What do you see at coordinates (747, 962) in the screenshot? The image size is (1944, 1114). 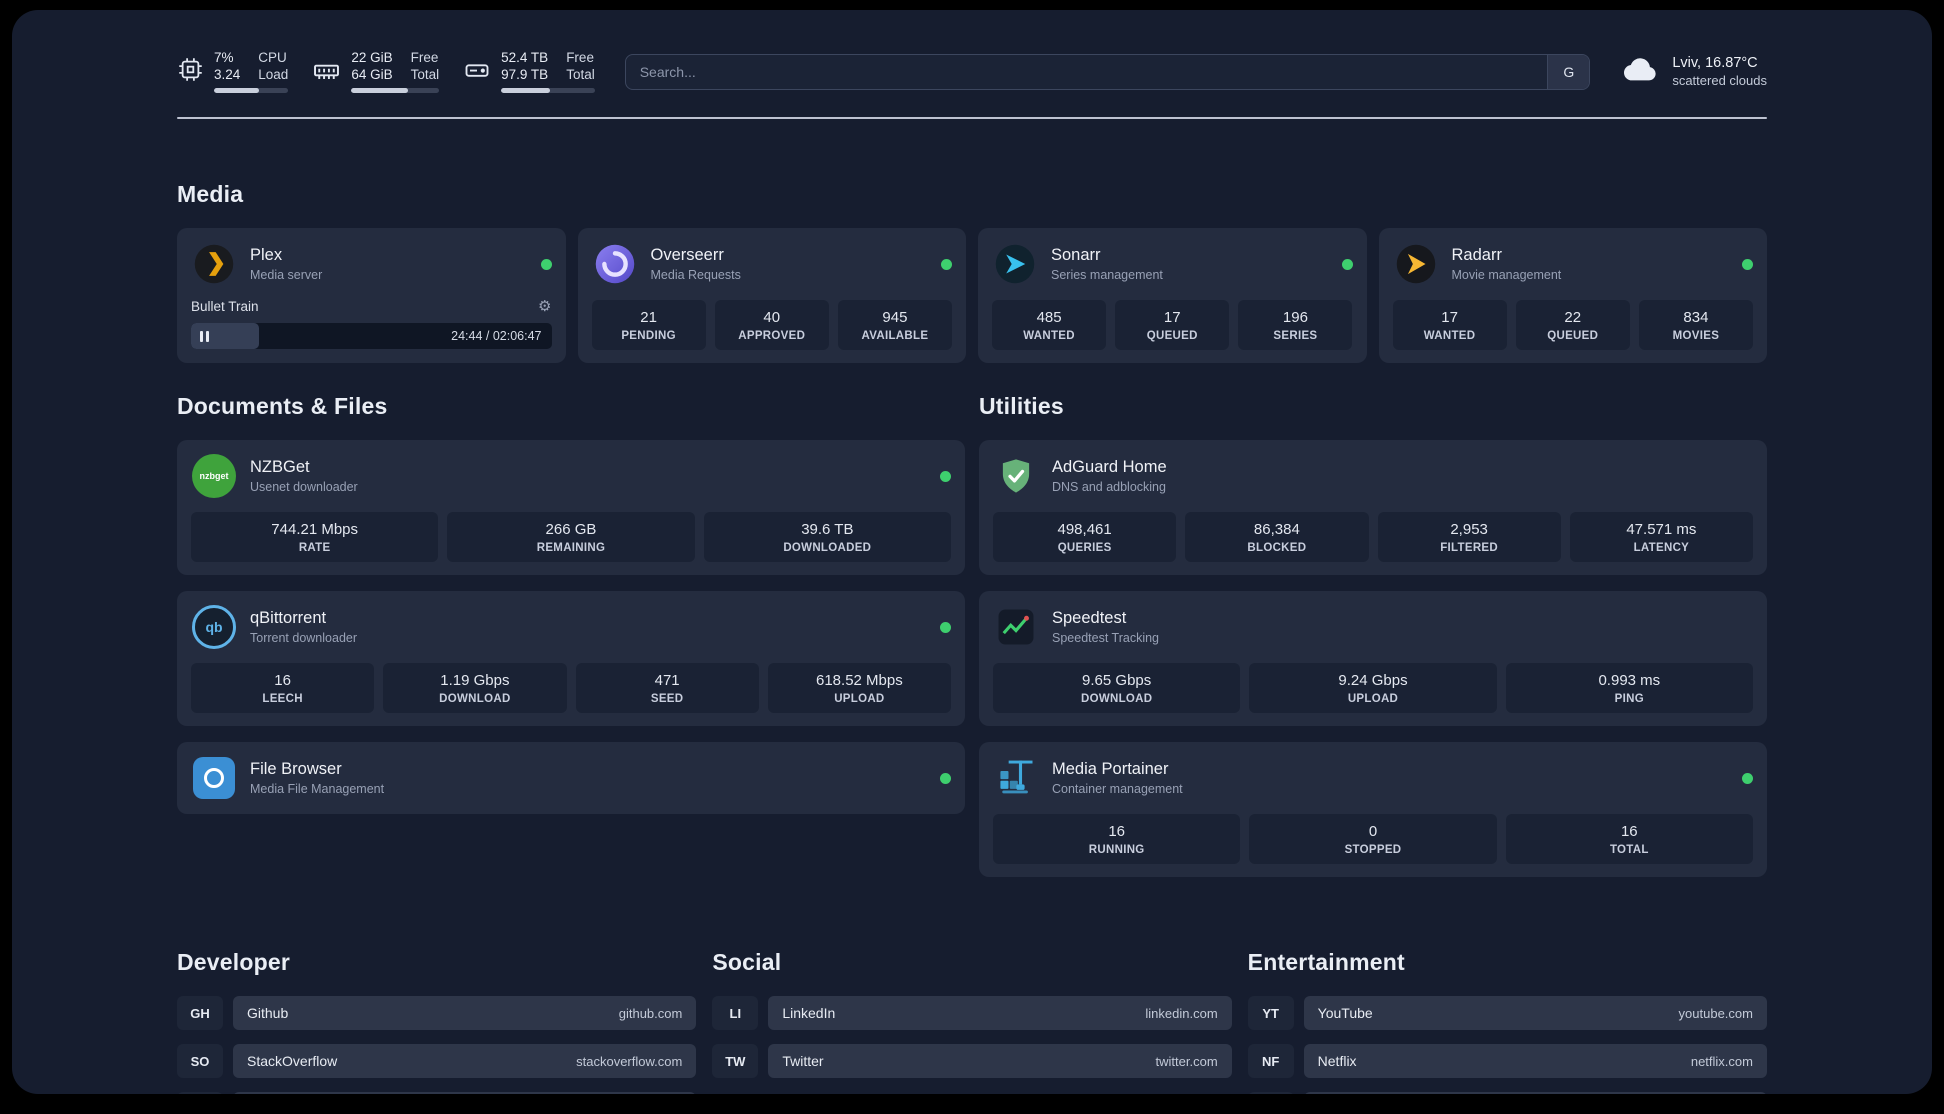 I see `social-section-title: Social` at bounding box center [747, 962].